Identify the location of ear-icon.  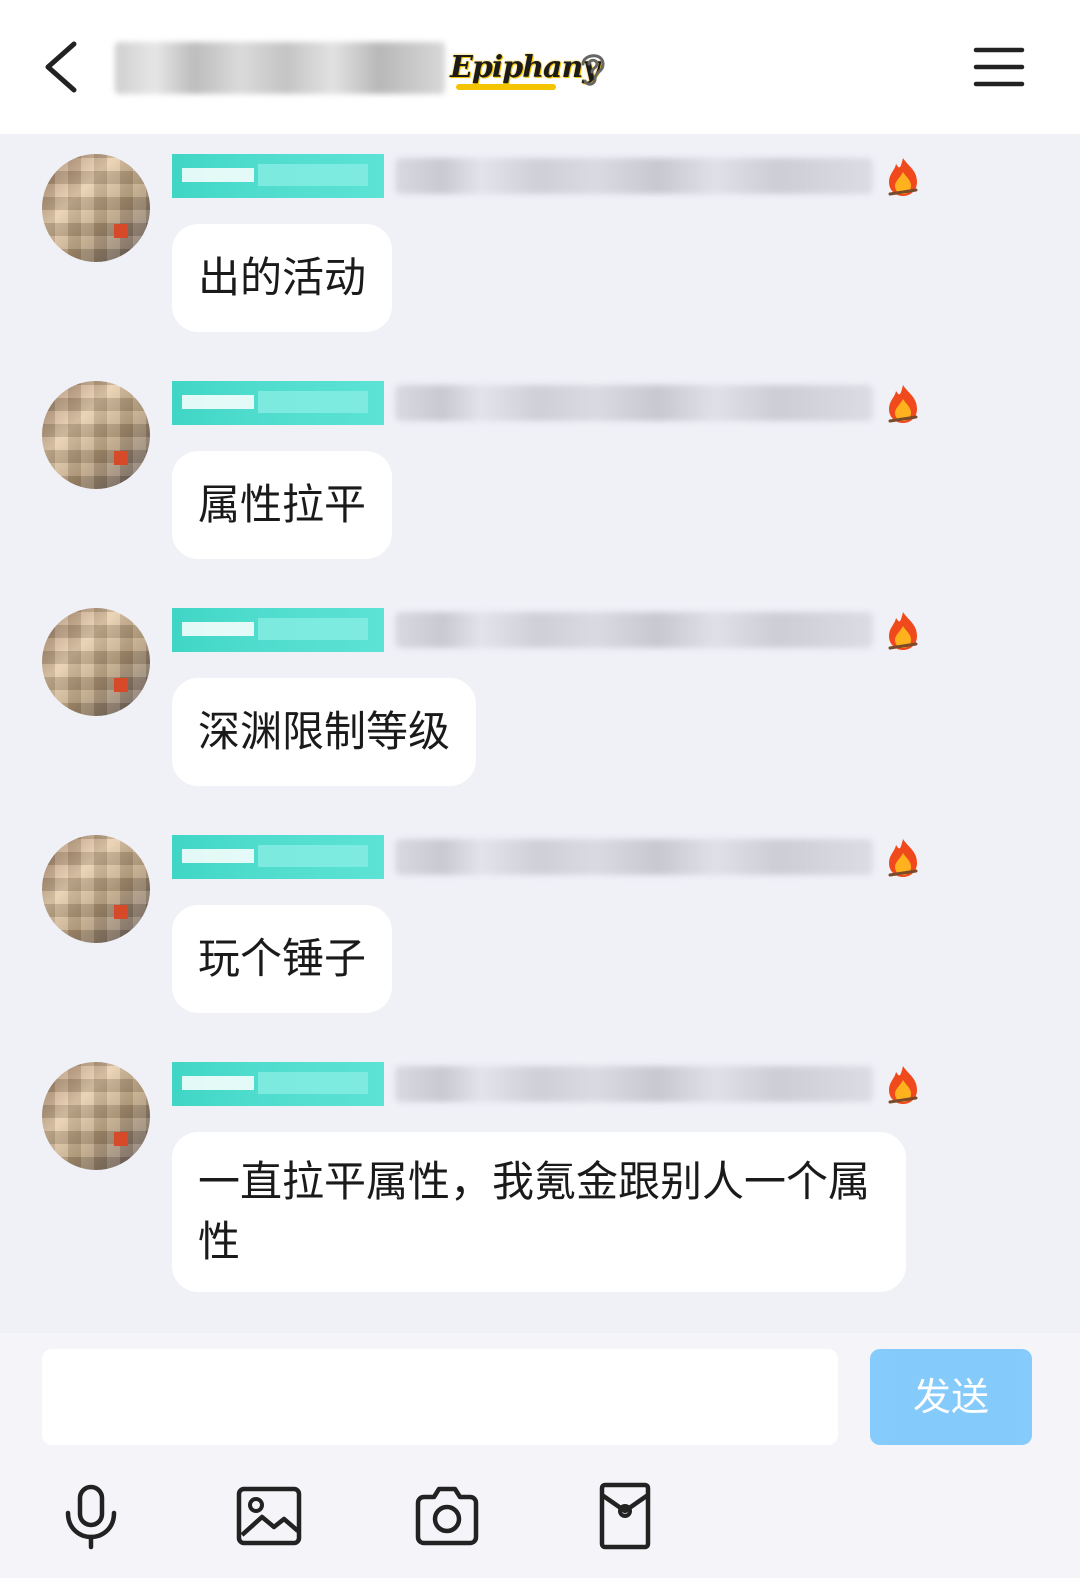
(593, 68).